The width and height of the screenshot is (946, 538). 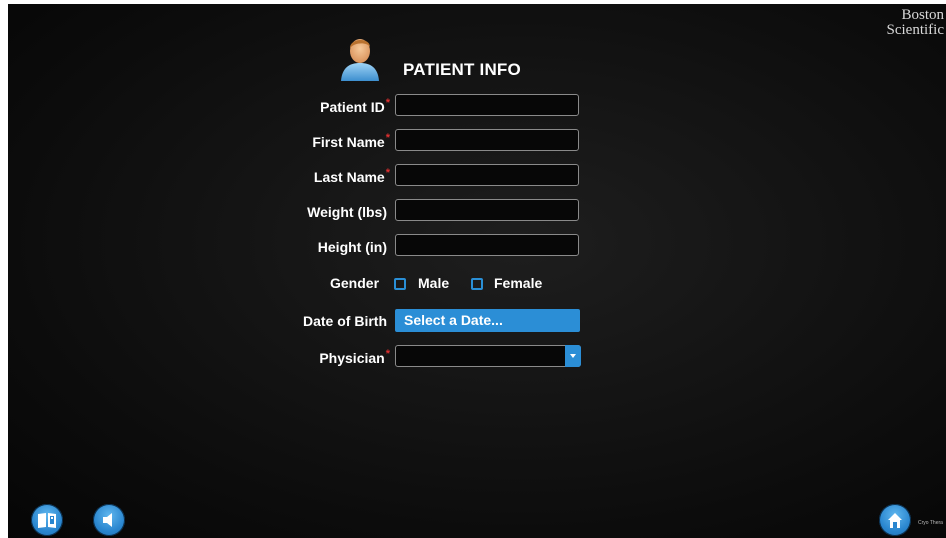 I want to click on home-button, so click(x=895, y=520).